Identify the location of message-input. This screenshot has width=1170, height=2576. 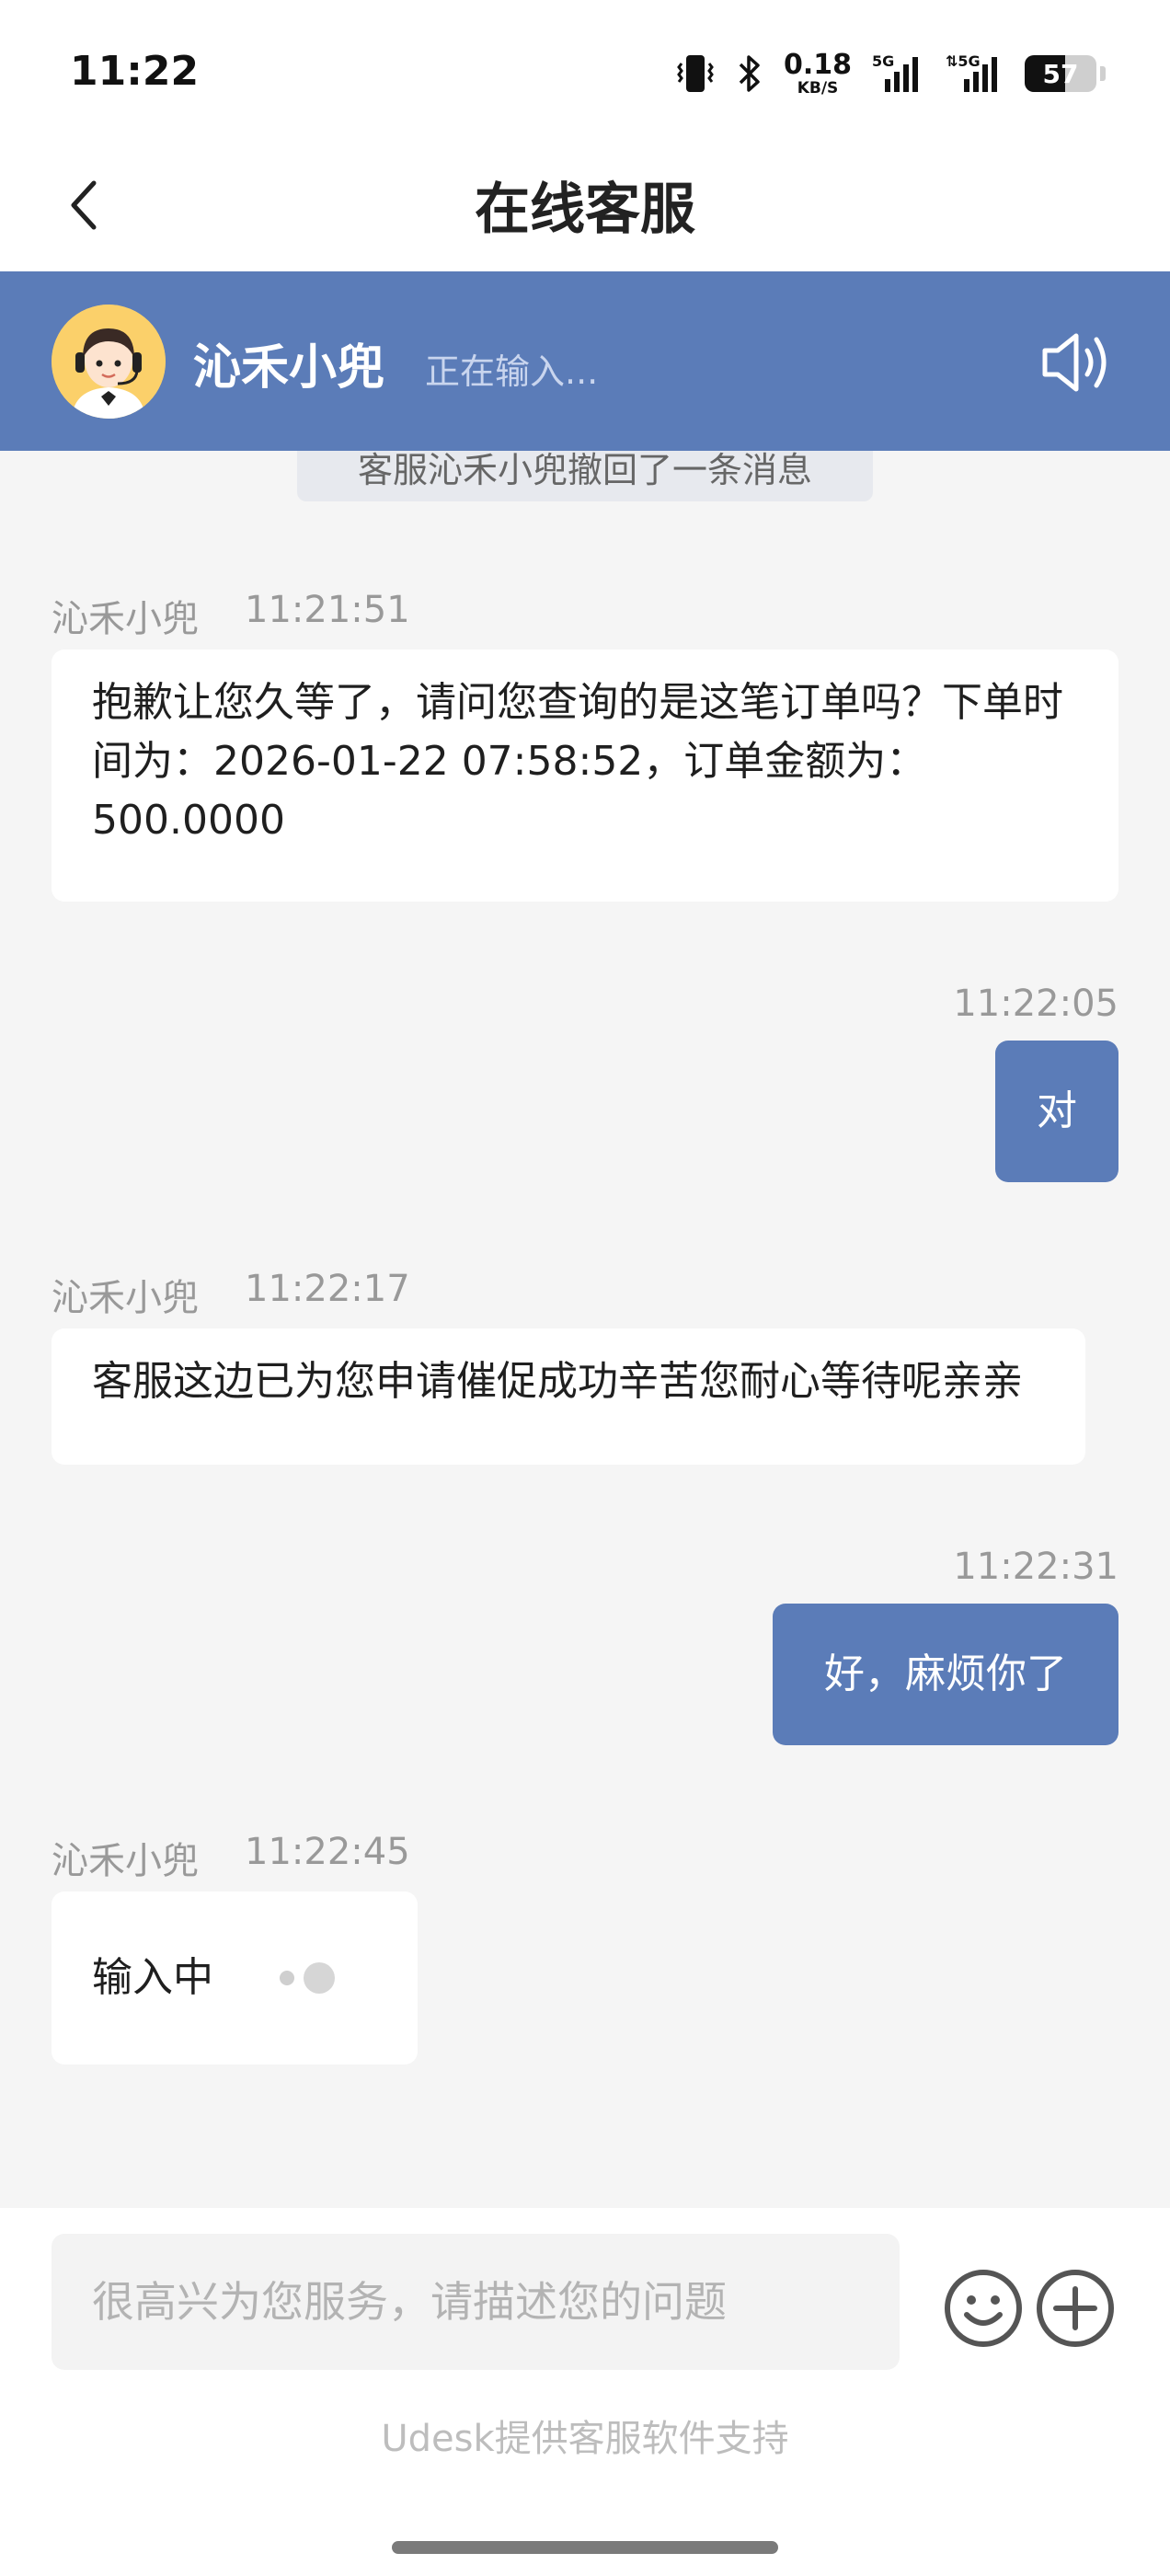
(476, 2302).